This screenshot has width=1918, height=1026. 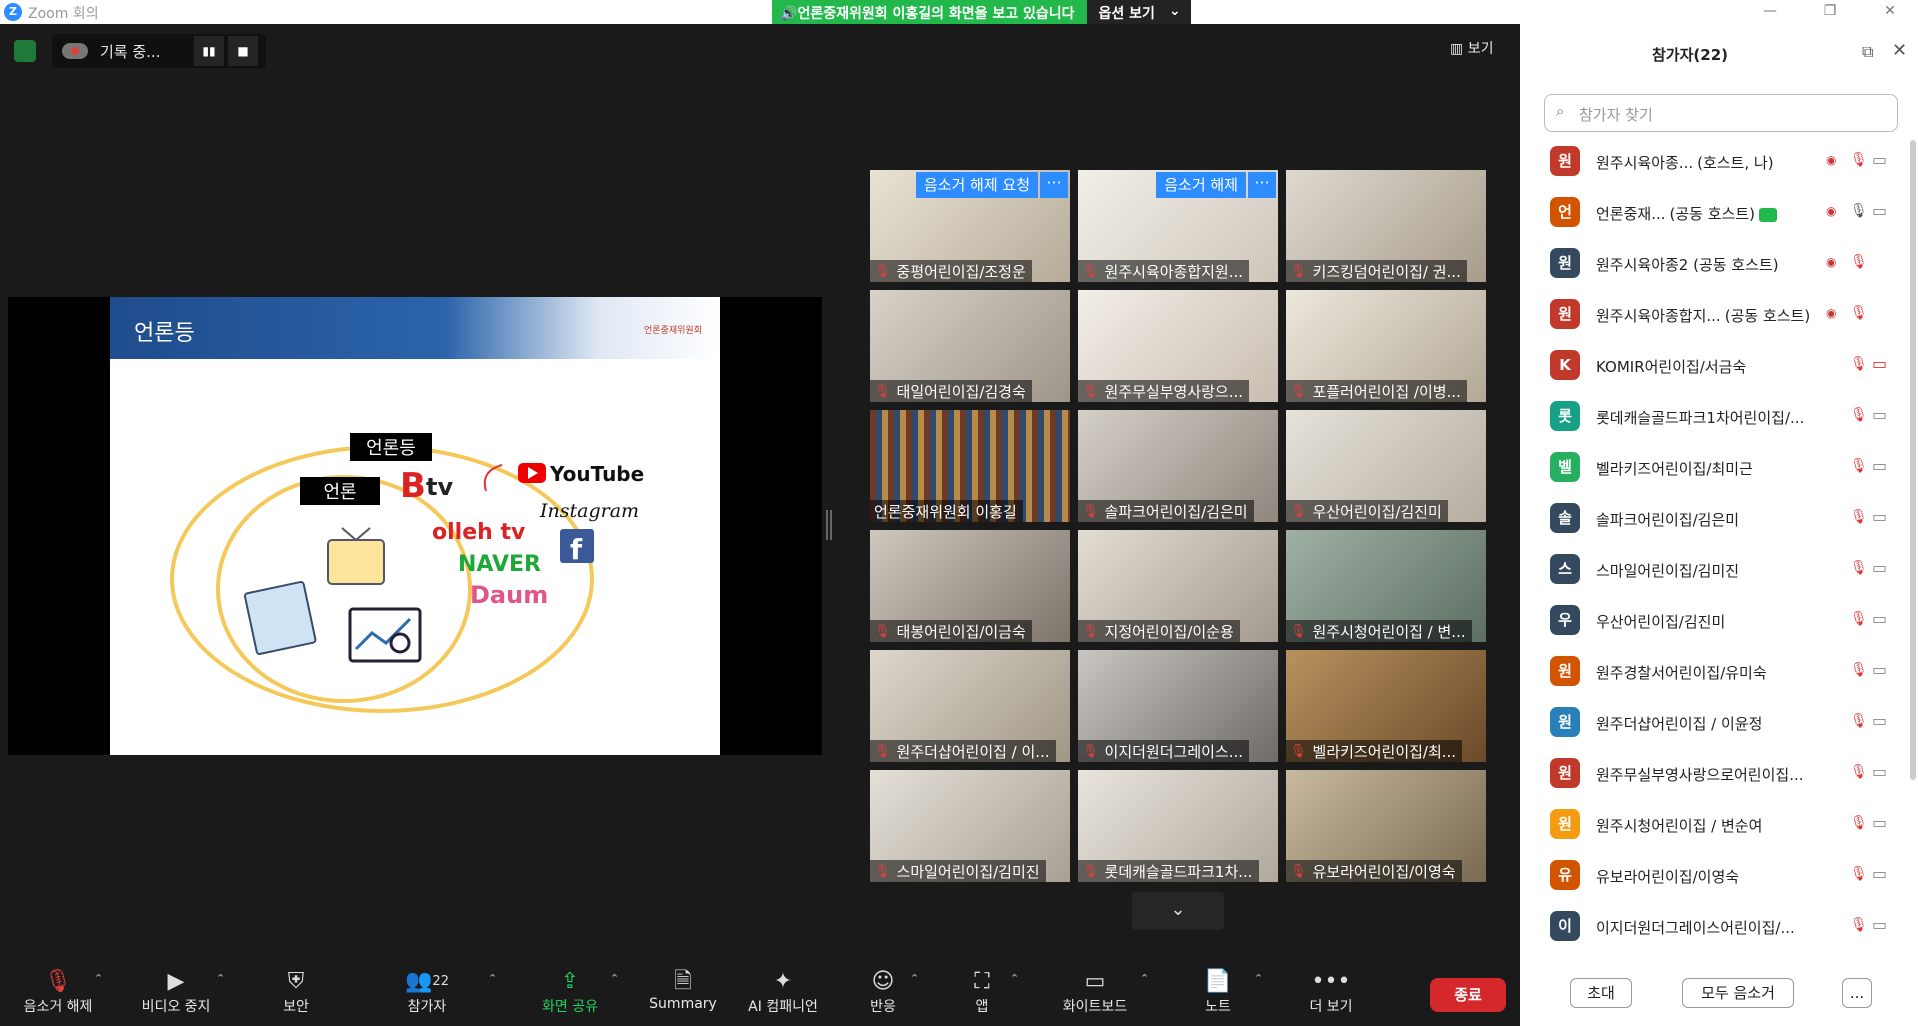 I want to click on notes-button: 📄 노트 ⌃, so click(x=1233, y=992).